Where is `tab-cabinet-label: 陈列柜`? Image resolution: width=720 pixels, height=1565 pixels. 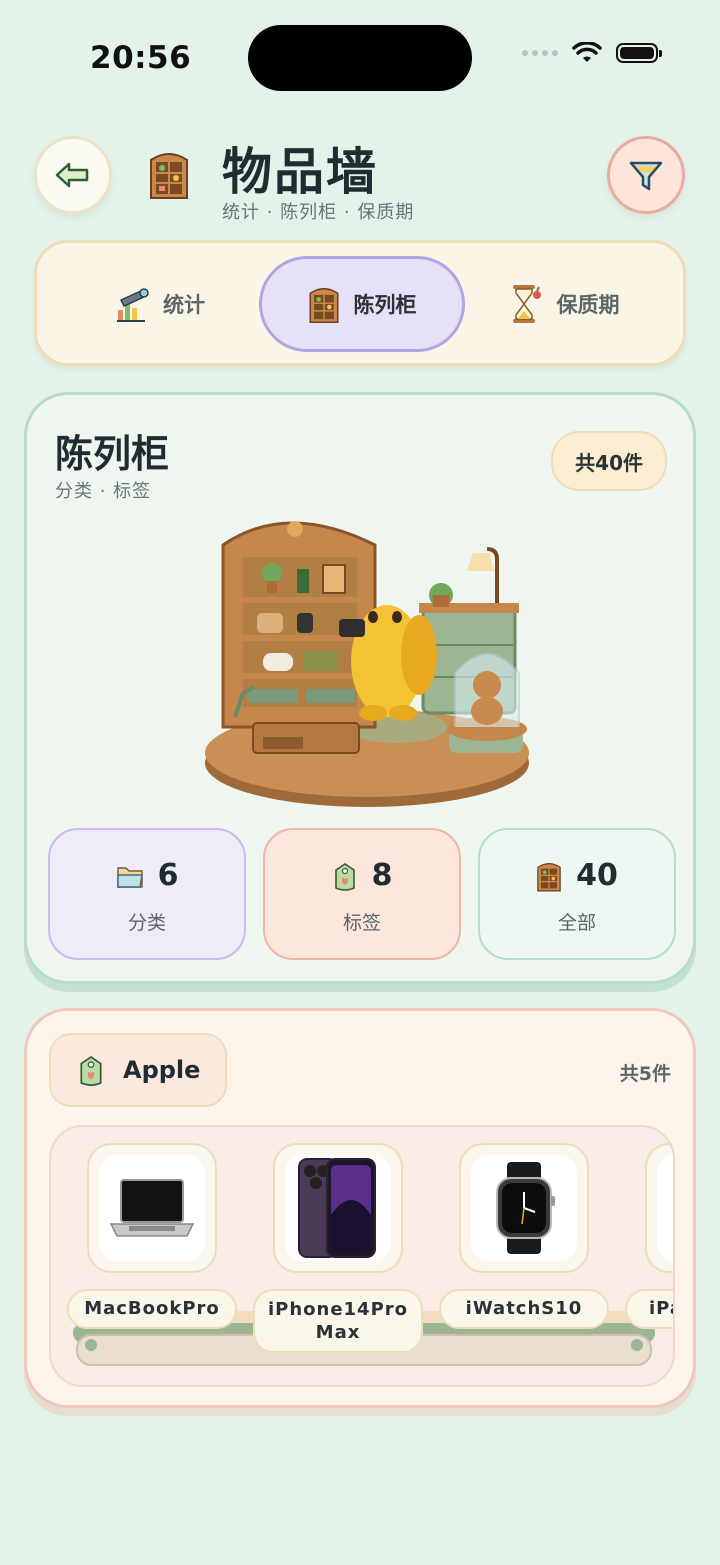 tab-cabinet-label: 陈列柜 is located at coordinates (385, 305).